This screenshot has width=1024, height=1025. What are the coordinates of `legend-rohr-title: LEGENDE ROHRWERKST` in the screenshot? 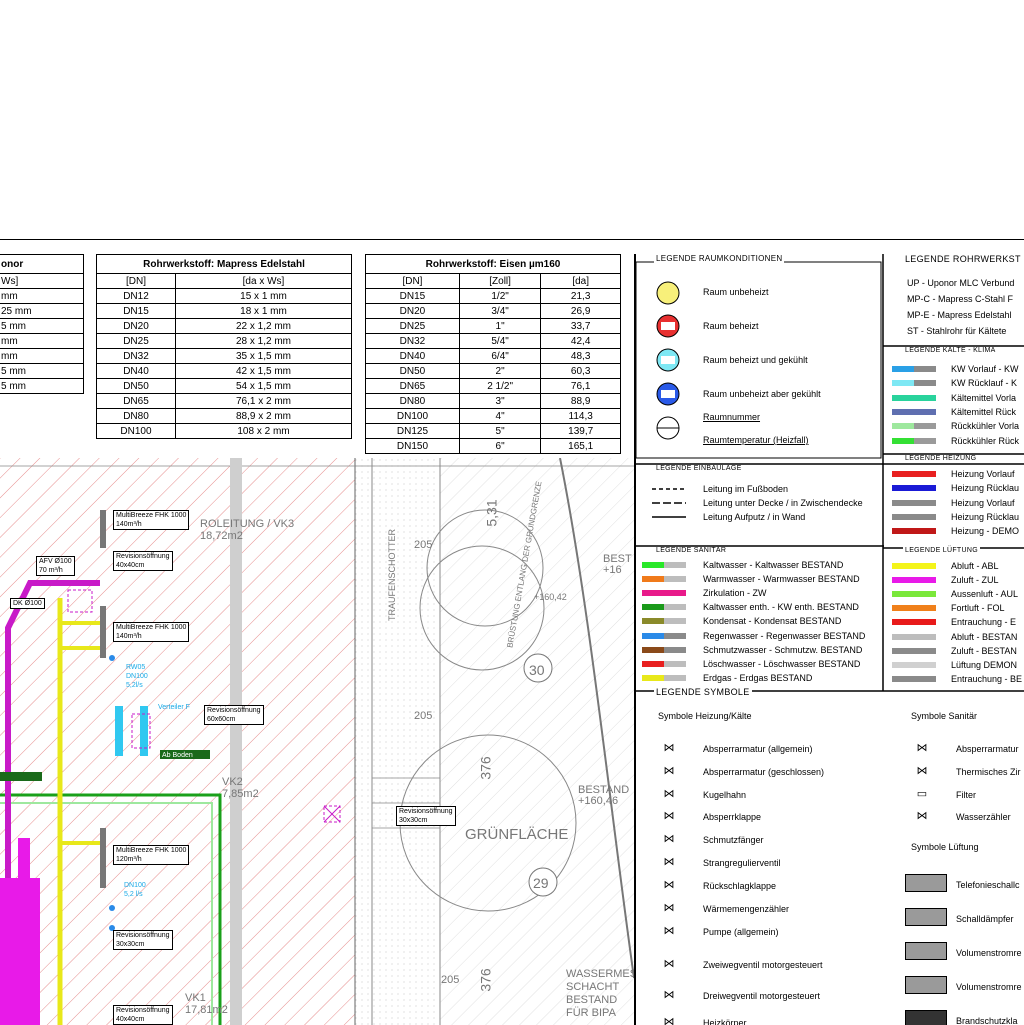 It's located at (963, 259).